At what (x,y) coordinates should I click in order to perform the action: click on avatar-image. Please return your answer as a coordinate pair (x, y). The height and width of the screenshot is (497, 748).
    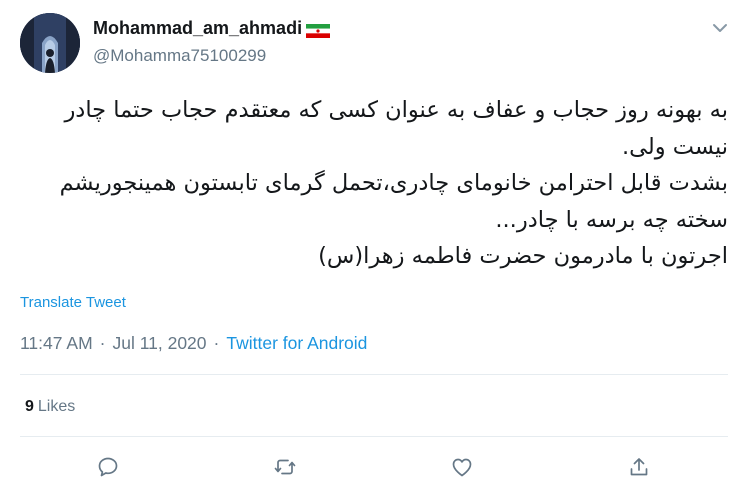
    Looking at the image, I should click on (50, 43).